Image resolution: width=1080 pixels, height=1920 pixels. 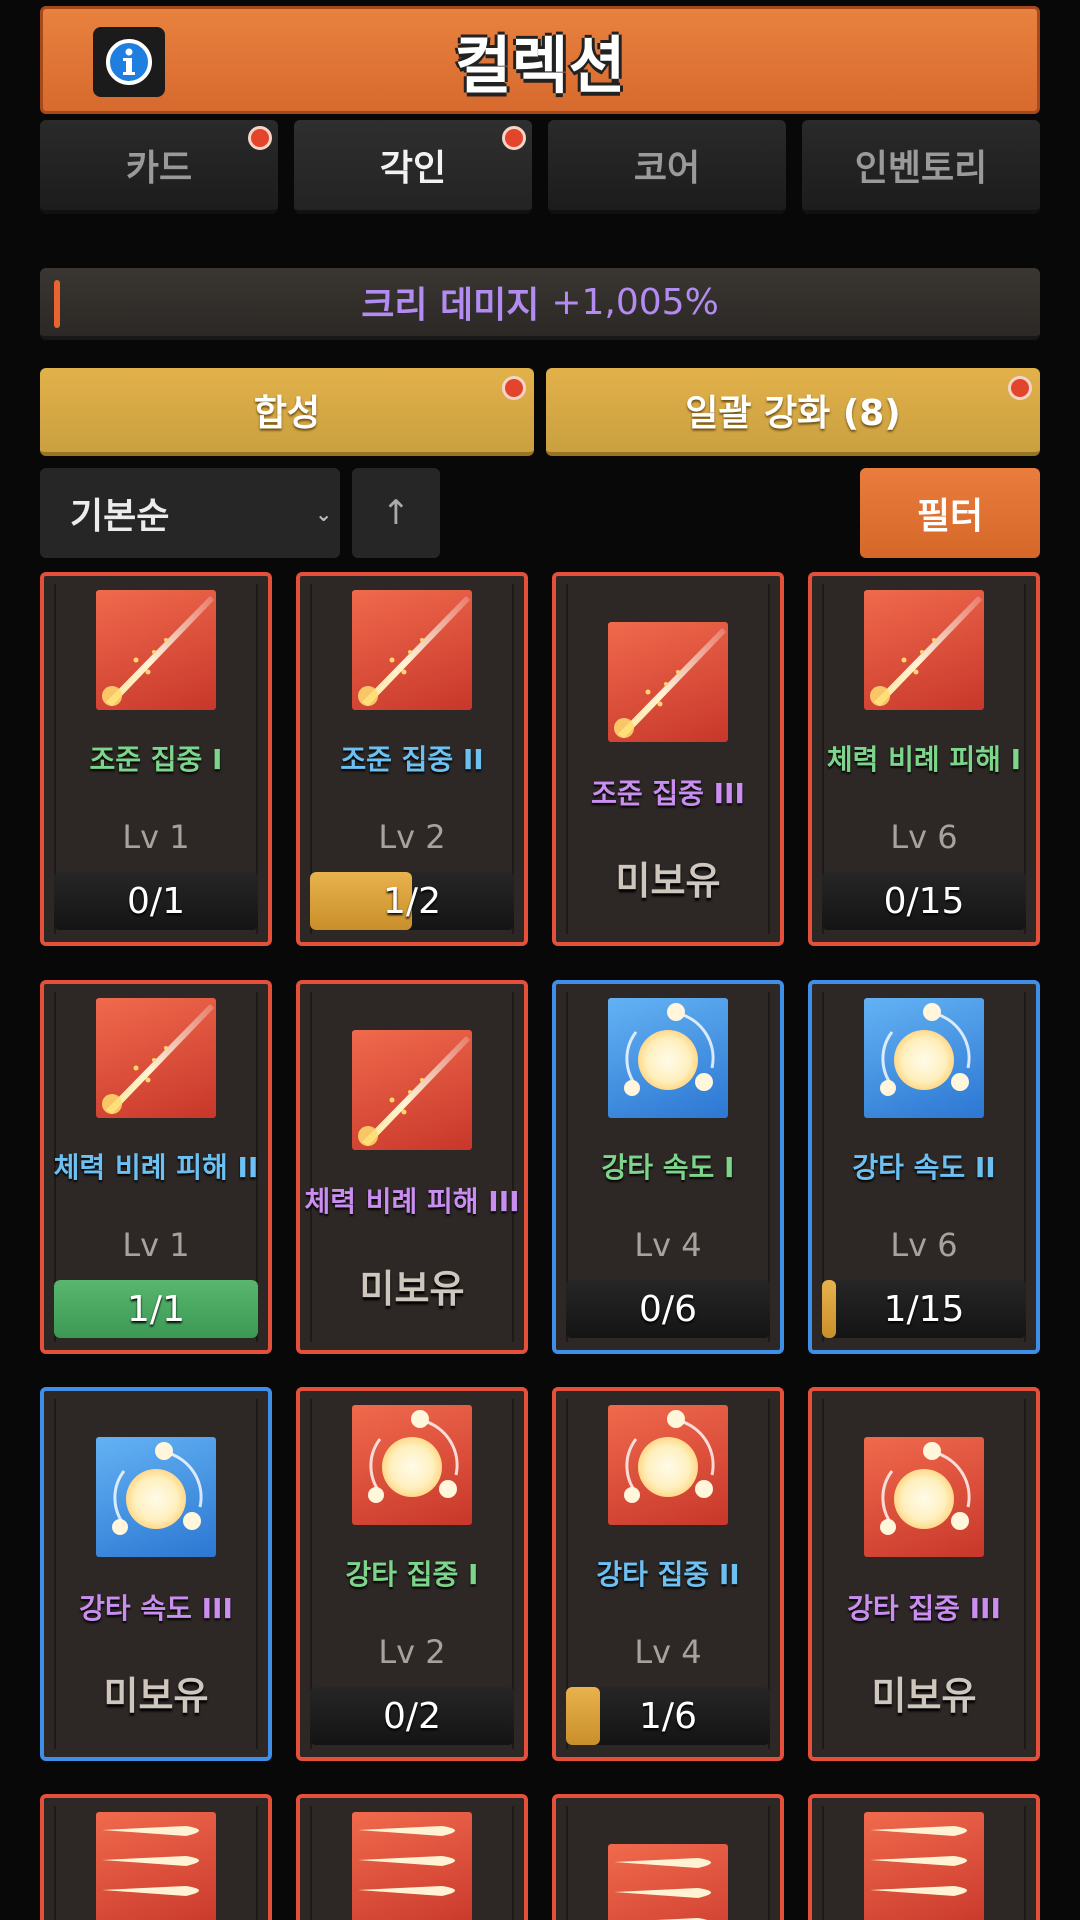 I want to click on card-name: 조준 집중 II, so click(x=412, y=759).